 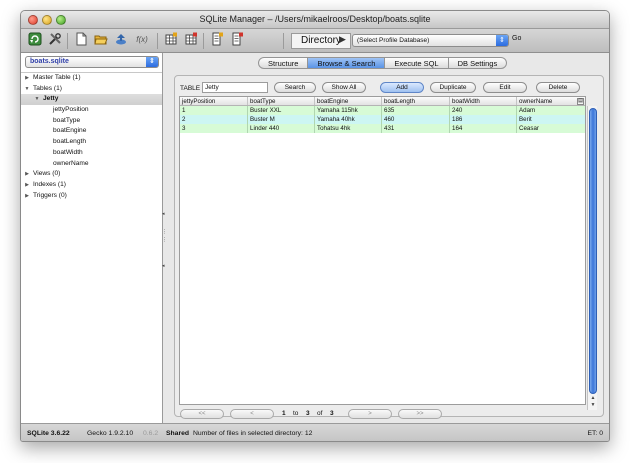 I want to click on play-arrow-icon: ▶, so click(x=342, y=39).